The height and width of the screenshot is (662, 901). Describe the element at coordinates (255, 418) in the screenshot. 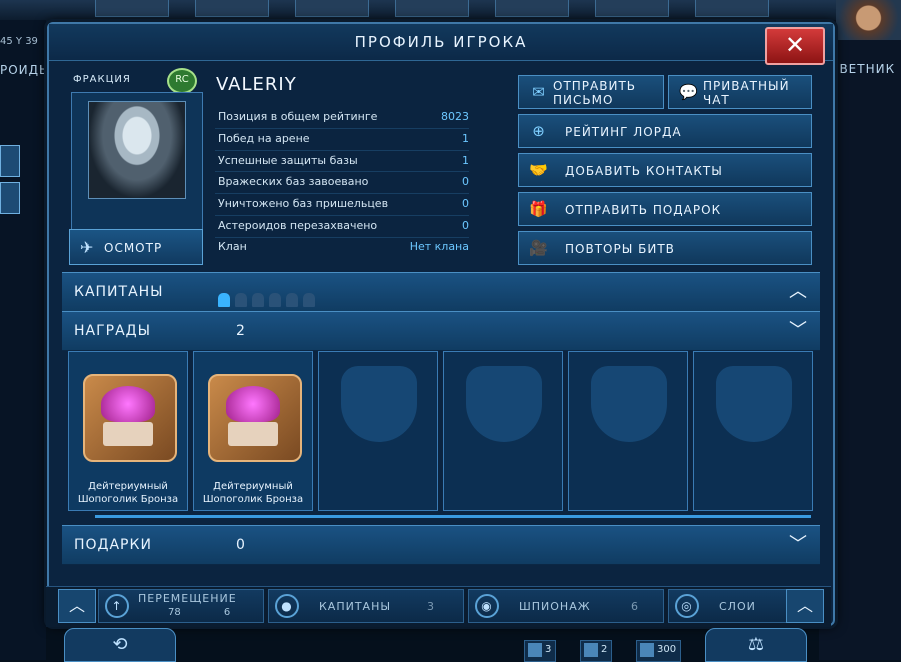

I see `award-medal-icon` at that location.